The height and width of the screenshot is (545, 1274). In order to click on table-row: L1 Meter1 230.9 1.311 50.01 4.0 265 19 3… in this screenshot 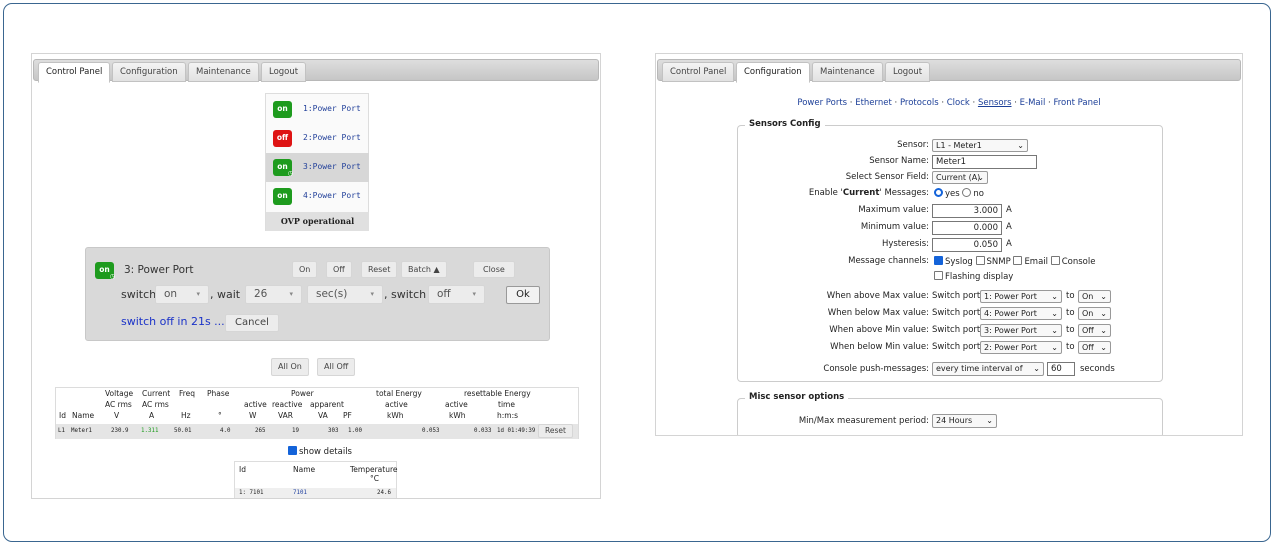, I will do `click(317, 431)`.